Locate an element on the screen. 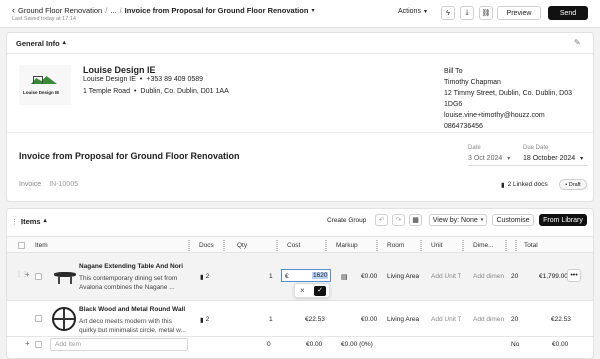  grid-view-button: ▦ is located at coordinates (415, 220).